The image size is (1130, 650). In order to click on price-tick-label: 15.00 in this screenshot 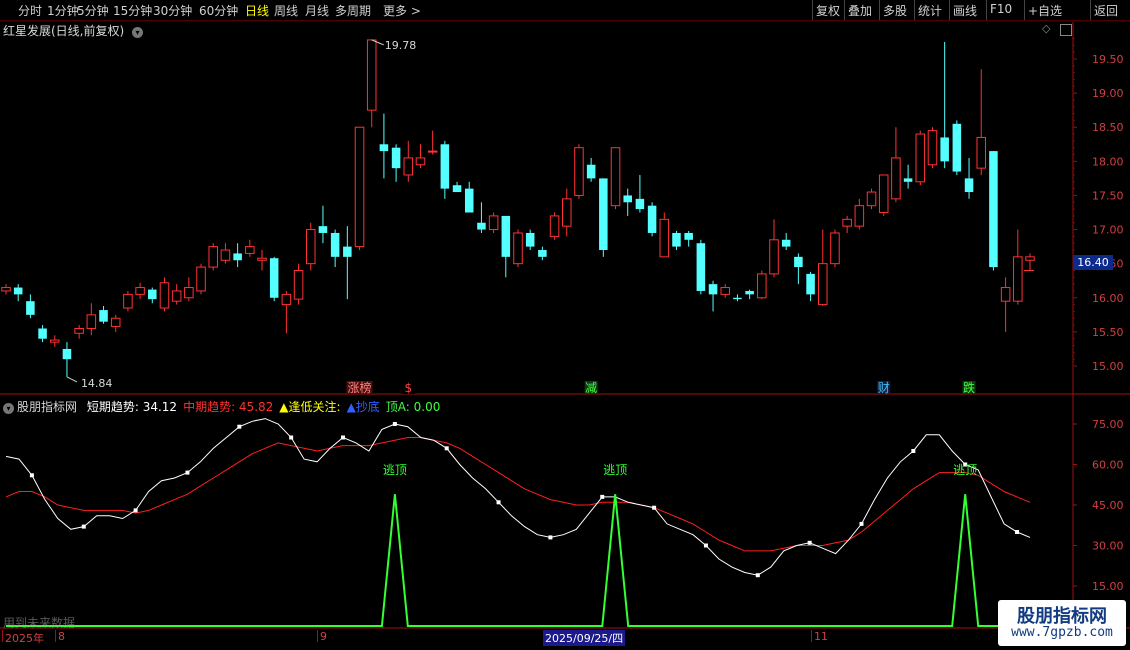, I will do `click(1108, 366)`.